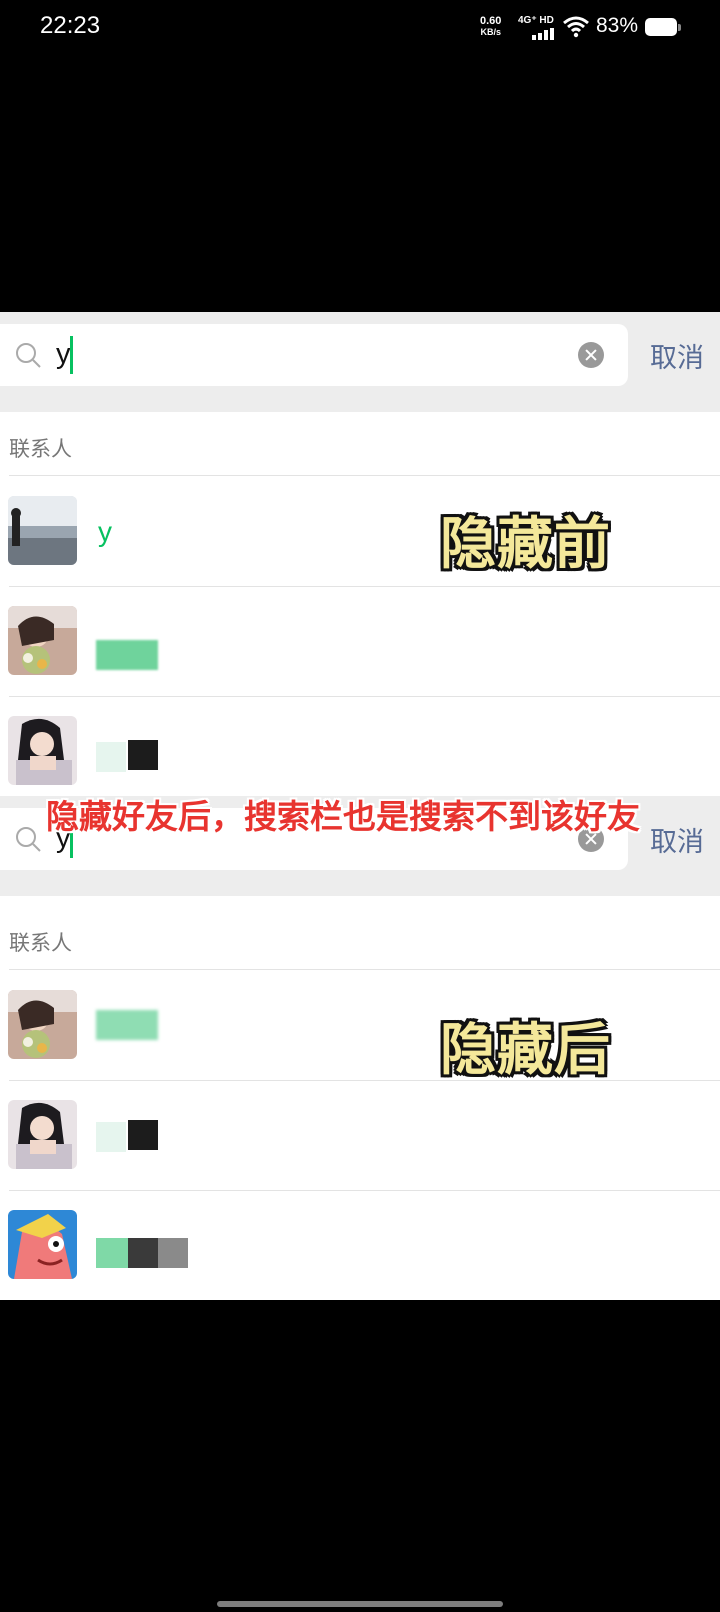 The image size is (720, 1612). What do you see at coordinates (343, 816) in the screenshot?
I see `caption-explanation: 隐藏好友后，搜索栏也是搜索不到该好友` at bounding box center [343, 816].